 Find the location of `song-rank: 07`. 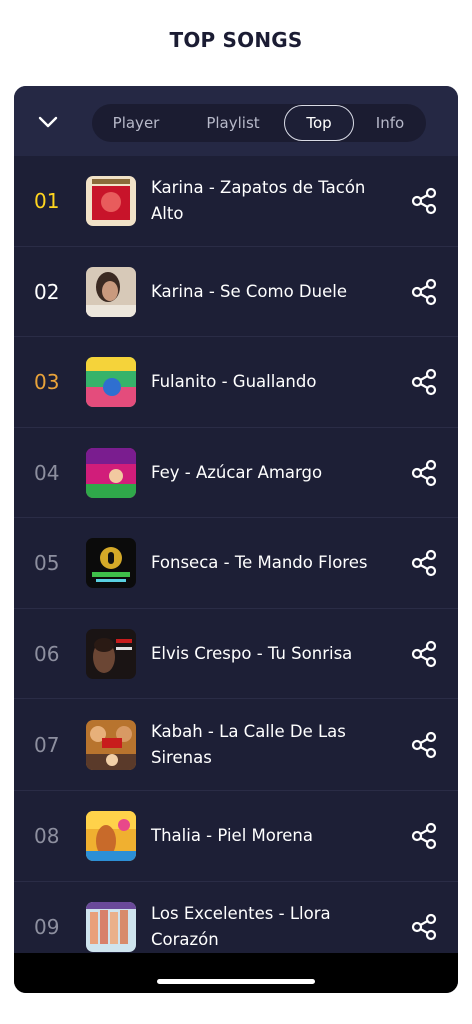

song-rank: 07 is located at coordinates (47, 745).